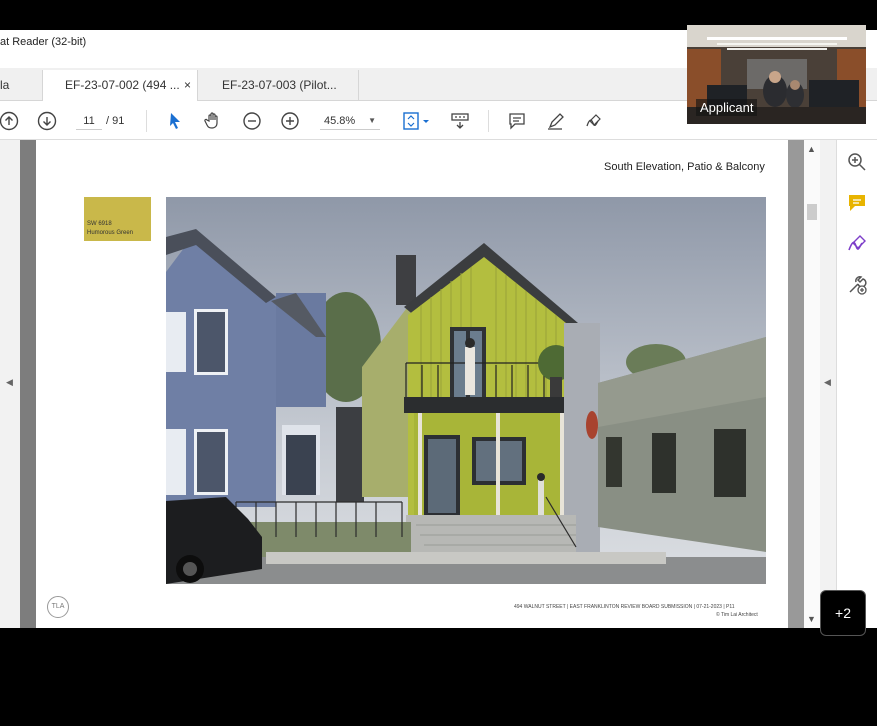  What do you see at coordinates (5, 85) in the screenshot?
I see `tab-first-label: la` at bounding box center [5, 85].